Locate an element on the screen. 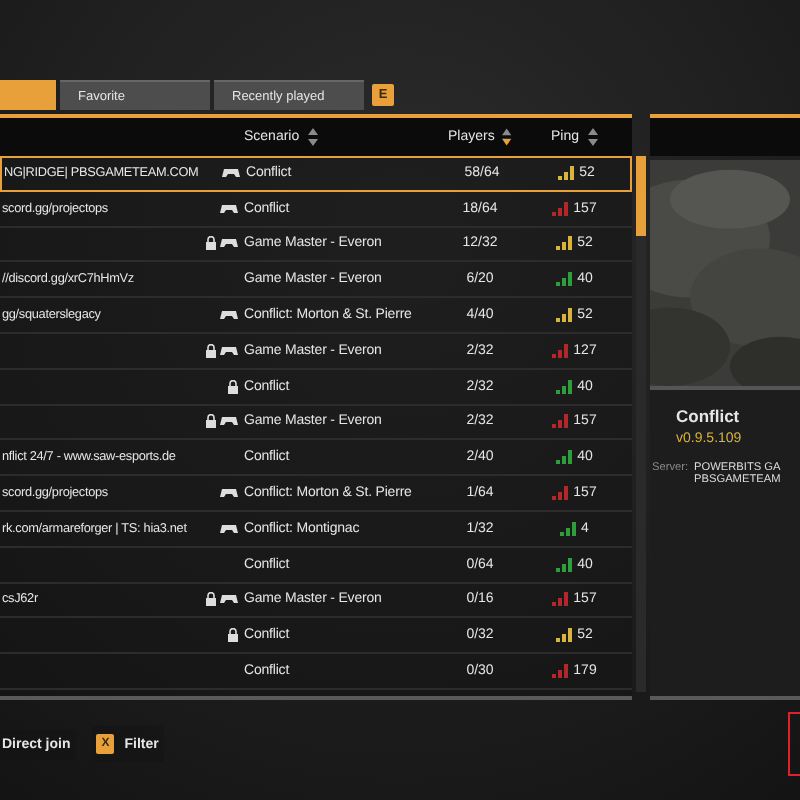 This screenshot has height=800, width=800. details-title: Conflict is located at coordinates (709, 416).